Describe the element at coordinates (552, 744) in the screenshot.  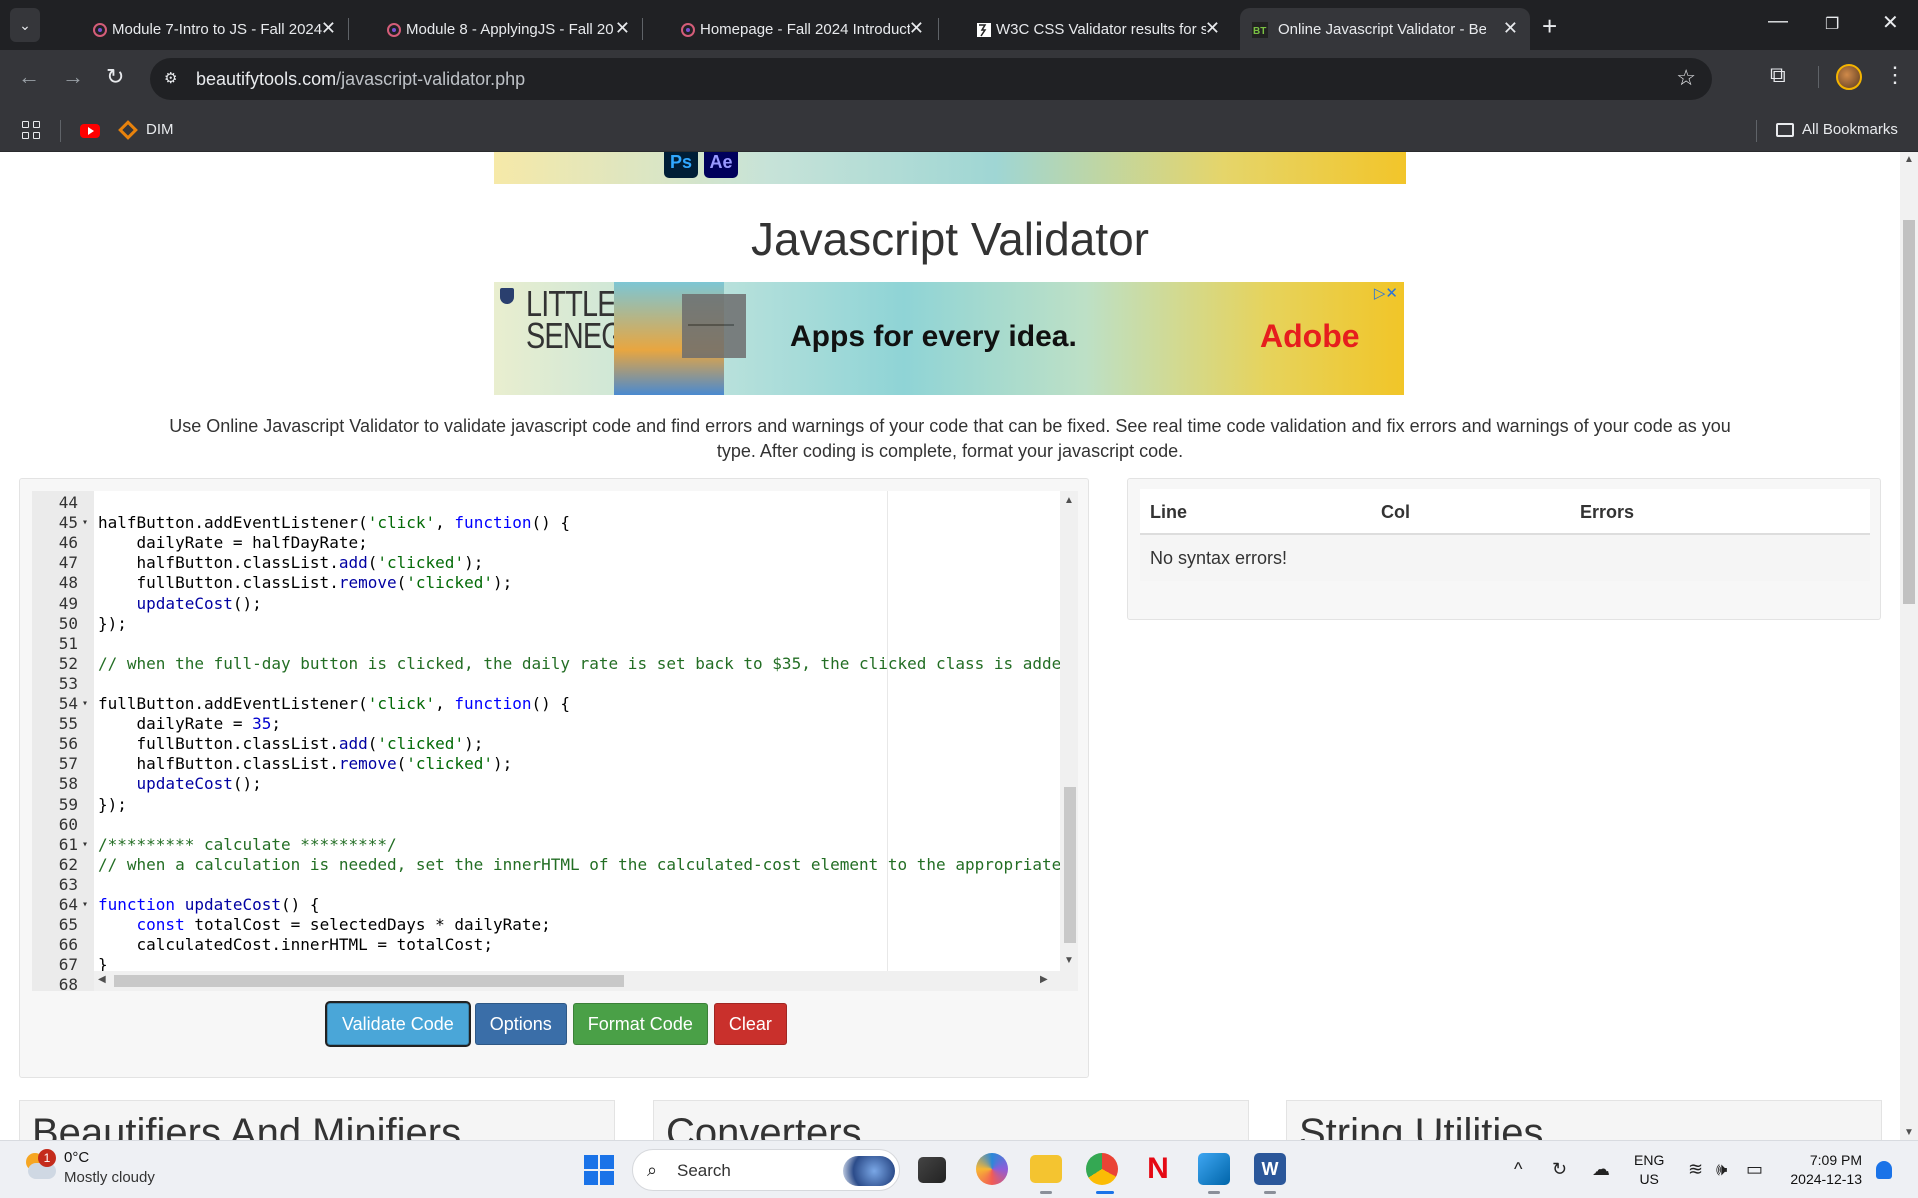
I see `code-line: 56 fullButton.classList.add('clicked');` at that location.